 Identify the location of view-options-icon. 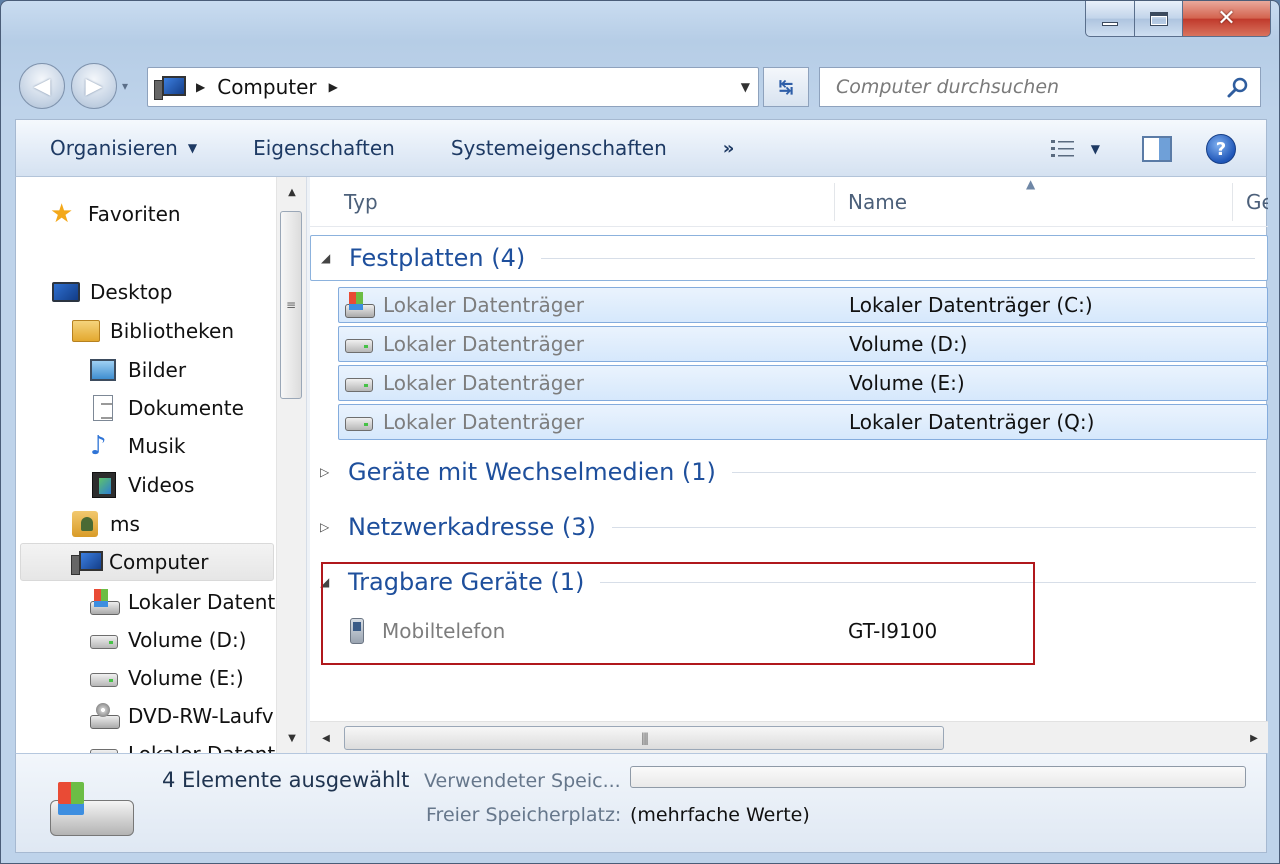
(1063, 149).